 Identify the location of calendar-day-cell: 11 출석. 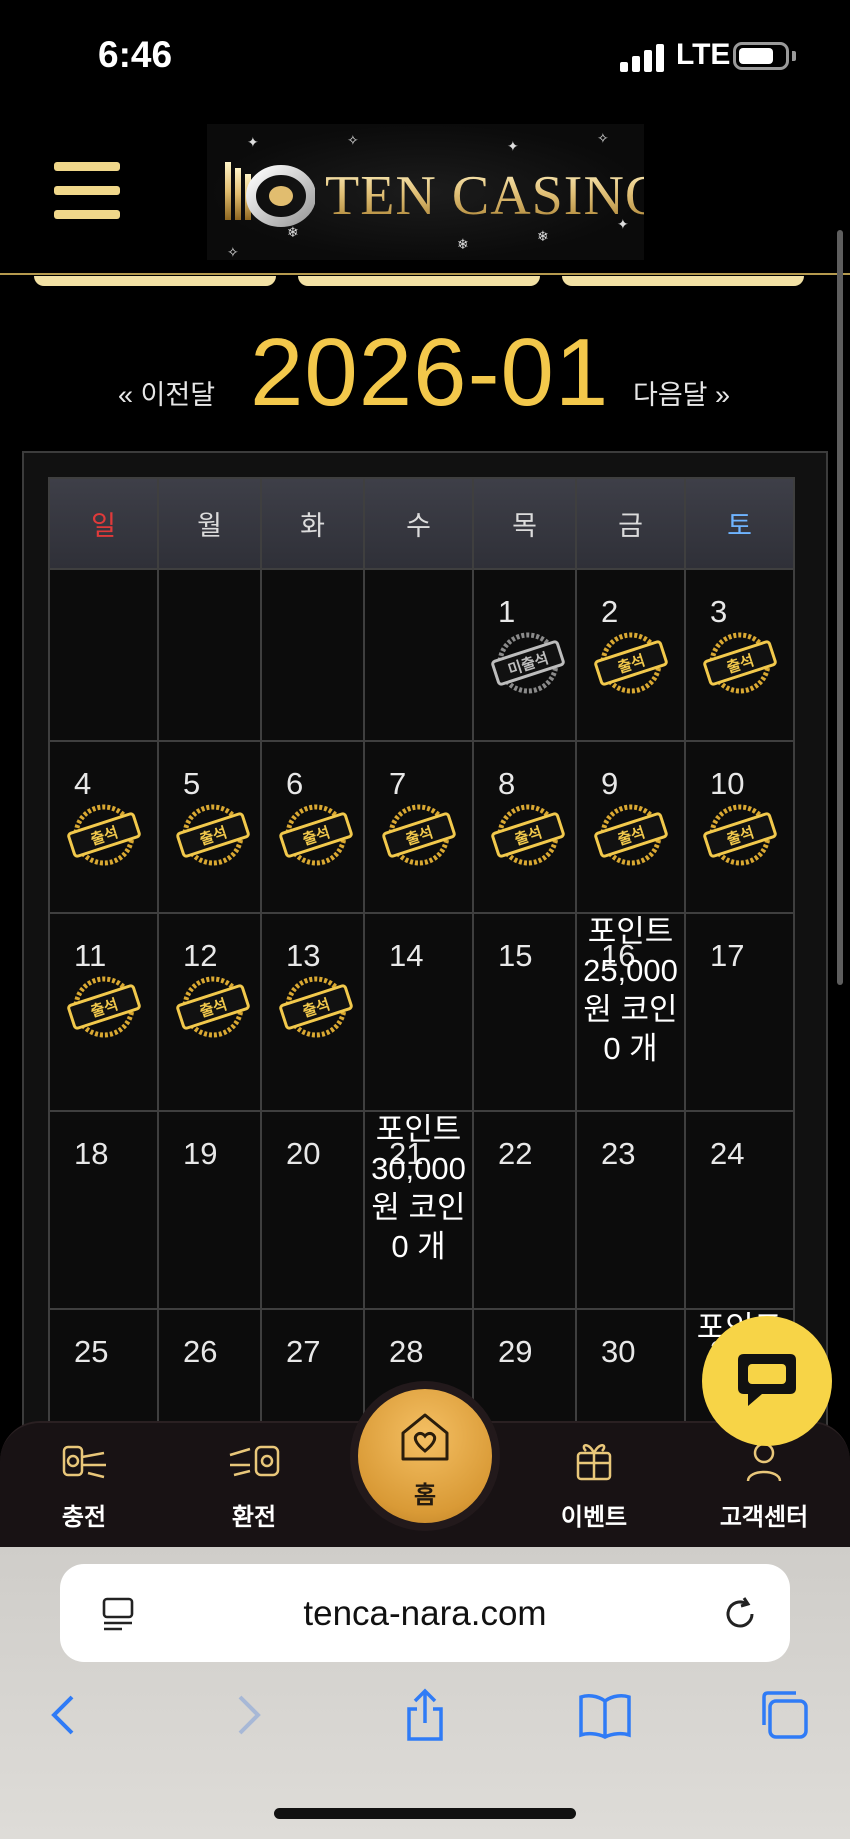
(103, 1012).